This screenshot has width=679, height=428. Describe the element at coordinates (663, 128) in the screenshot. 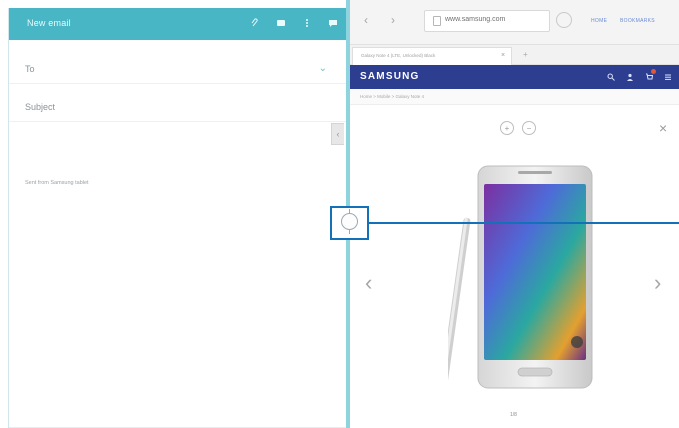

I see `close-icon: ×` at that location.